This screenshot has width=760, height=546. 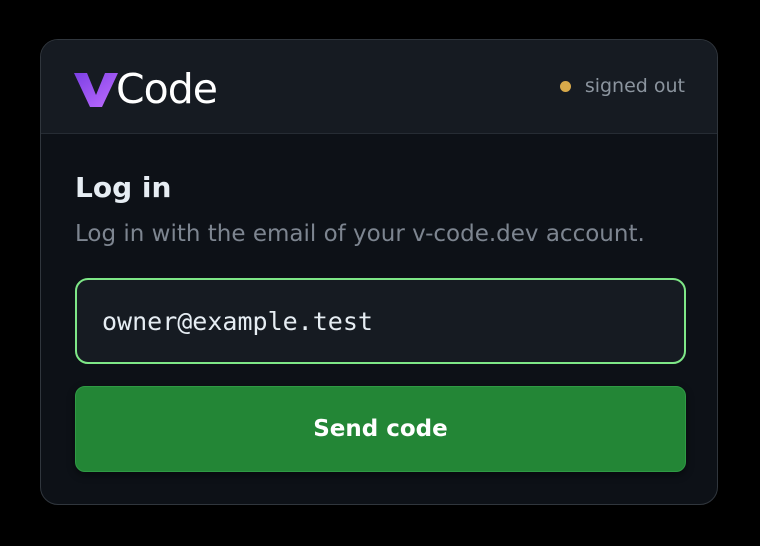 What do you see at coordinates (380, 429) in the screenshot?
I see `send-code-button: Send code` at bounding box center [380, 429].